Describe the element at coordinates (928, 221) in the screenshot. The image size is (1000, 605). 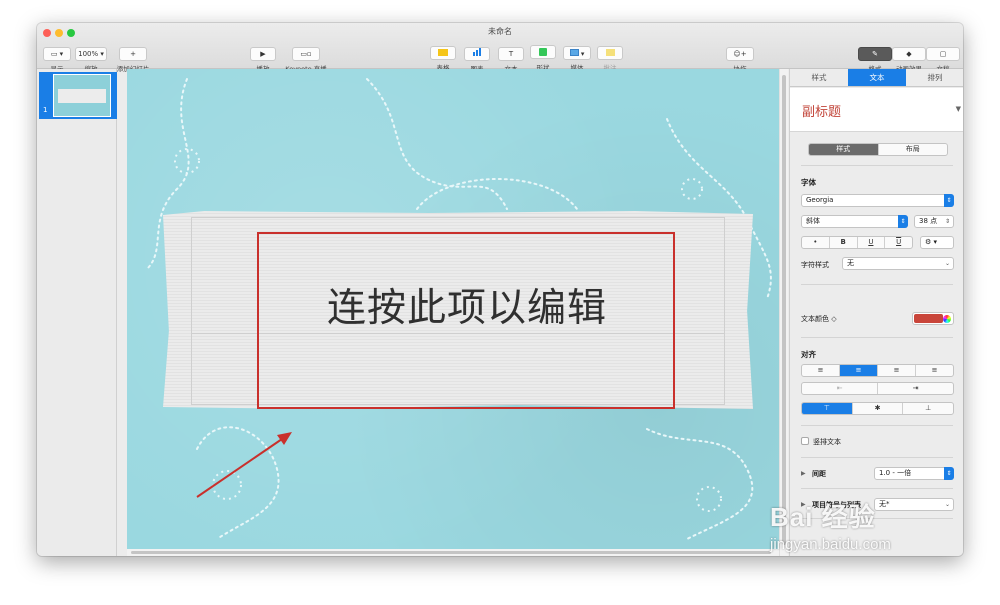
I see `font-size-value: 38 点` at that location.